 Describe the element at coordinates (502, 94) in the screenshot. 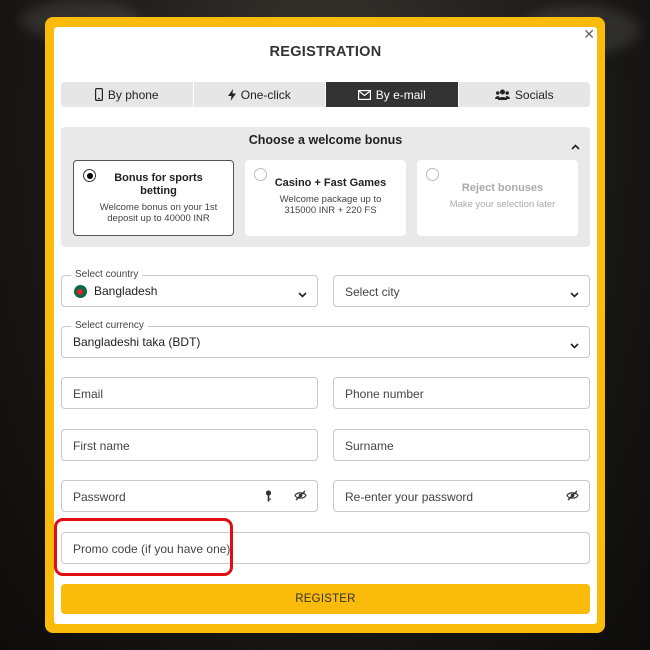

I see `users-icon` at that location.